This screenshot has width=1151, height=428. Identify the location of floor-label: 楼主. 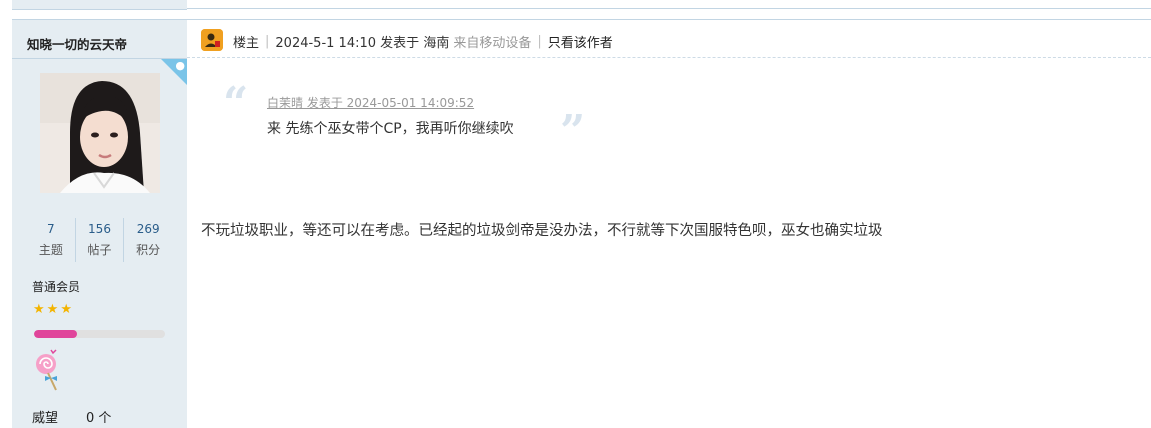
(246, 43).